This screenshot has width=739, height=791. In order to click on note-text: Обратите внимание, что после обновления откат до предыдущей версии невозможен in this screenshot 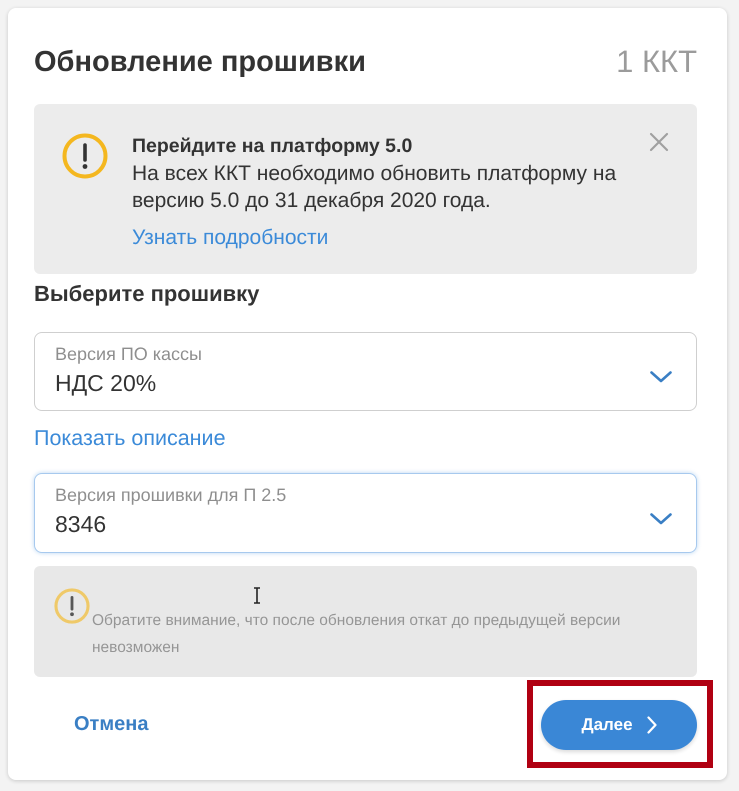, I will do `click(357, 634)`.